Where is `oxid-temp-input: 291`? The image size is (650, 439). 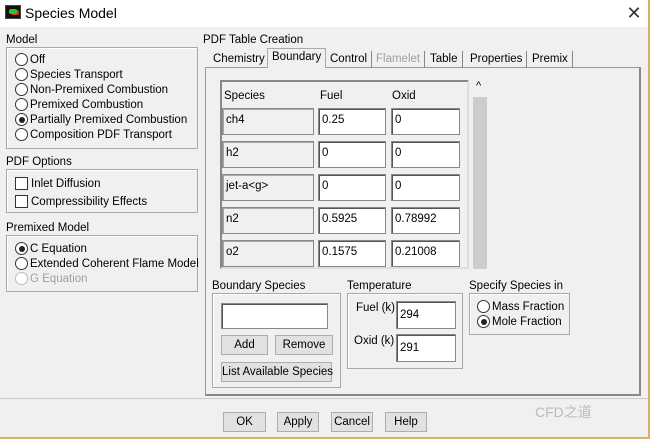
oxid-temp-input: 291 is located at coordinates (426, 348).